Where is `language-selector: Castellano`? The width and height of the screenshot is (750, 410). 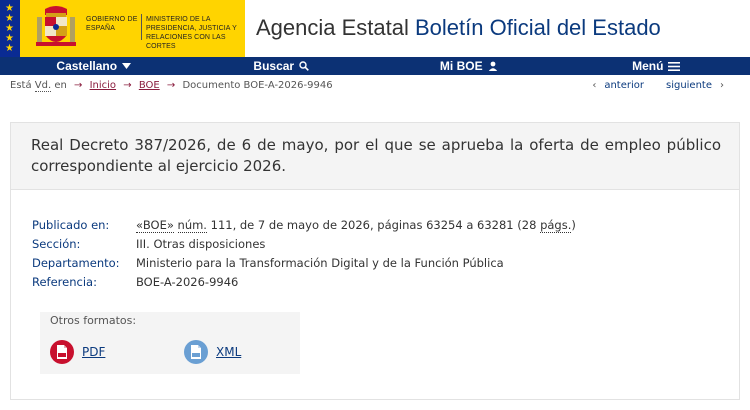
language-selector: Castellano is located at coordinates (94, 66).